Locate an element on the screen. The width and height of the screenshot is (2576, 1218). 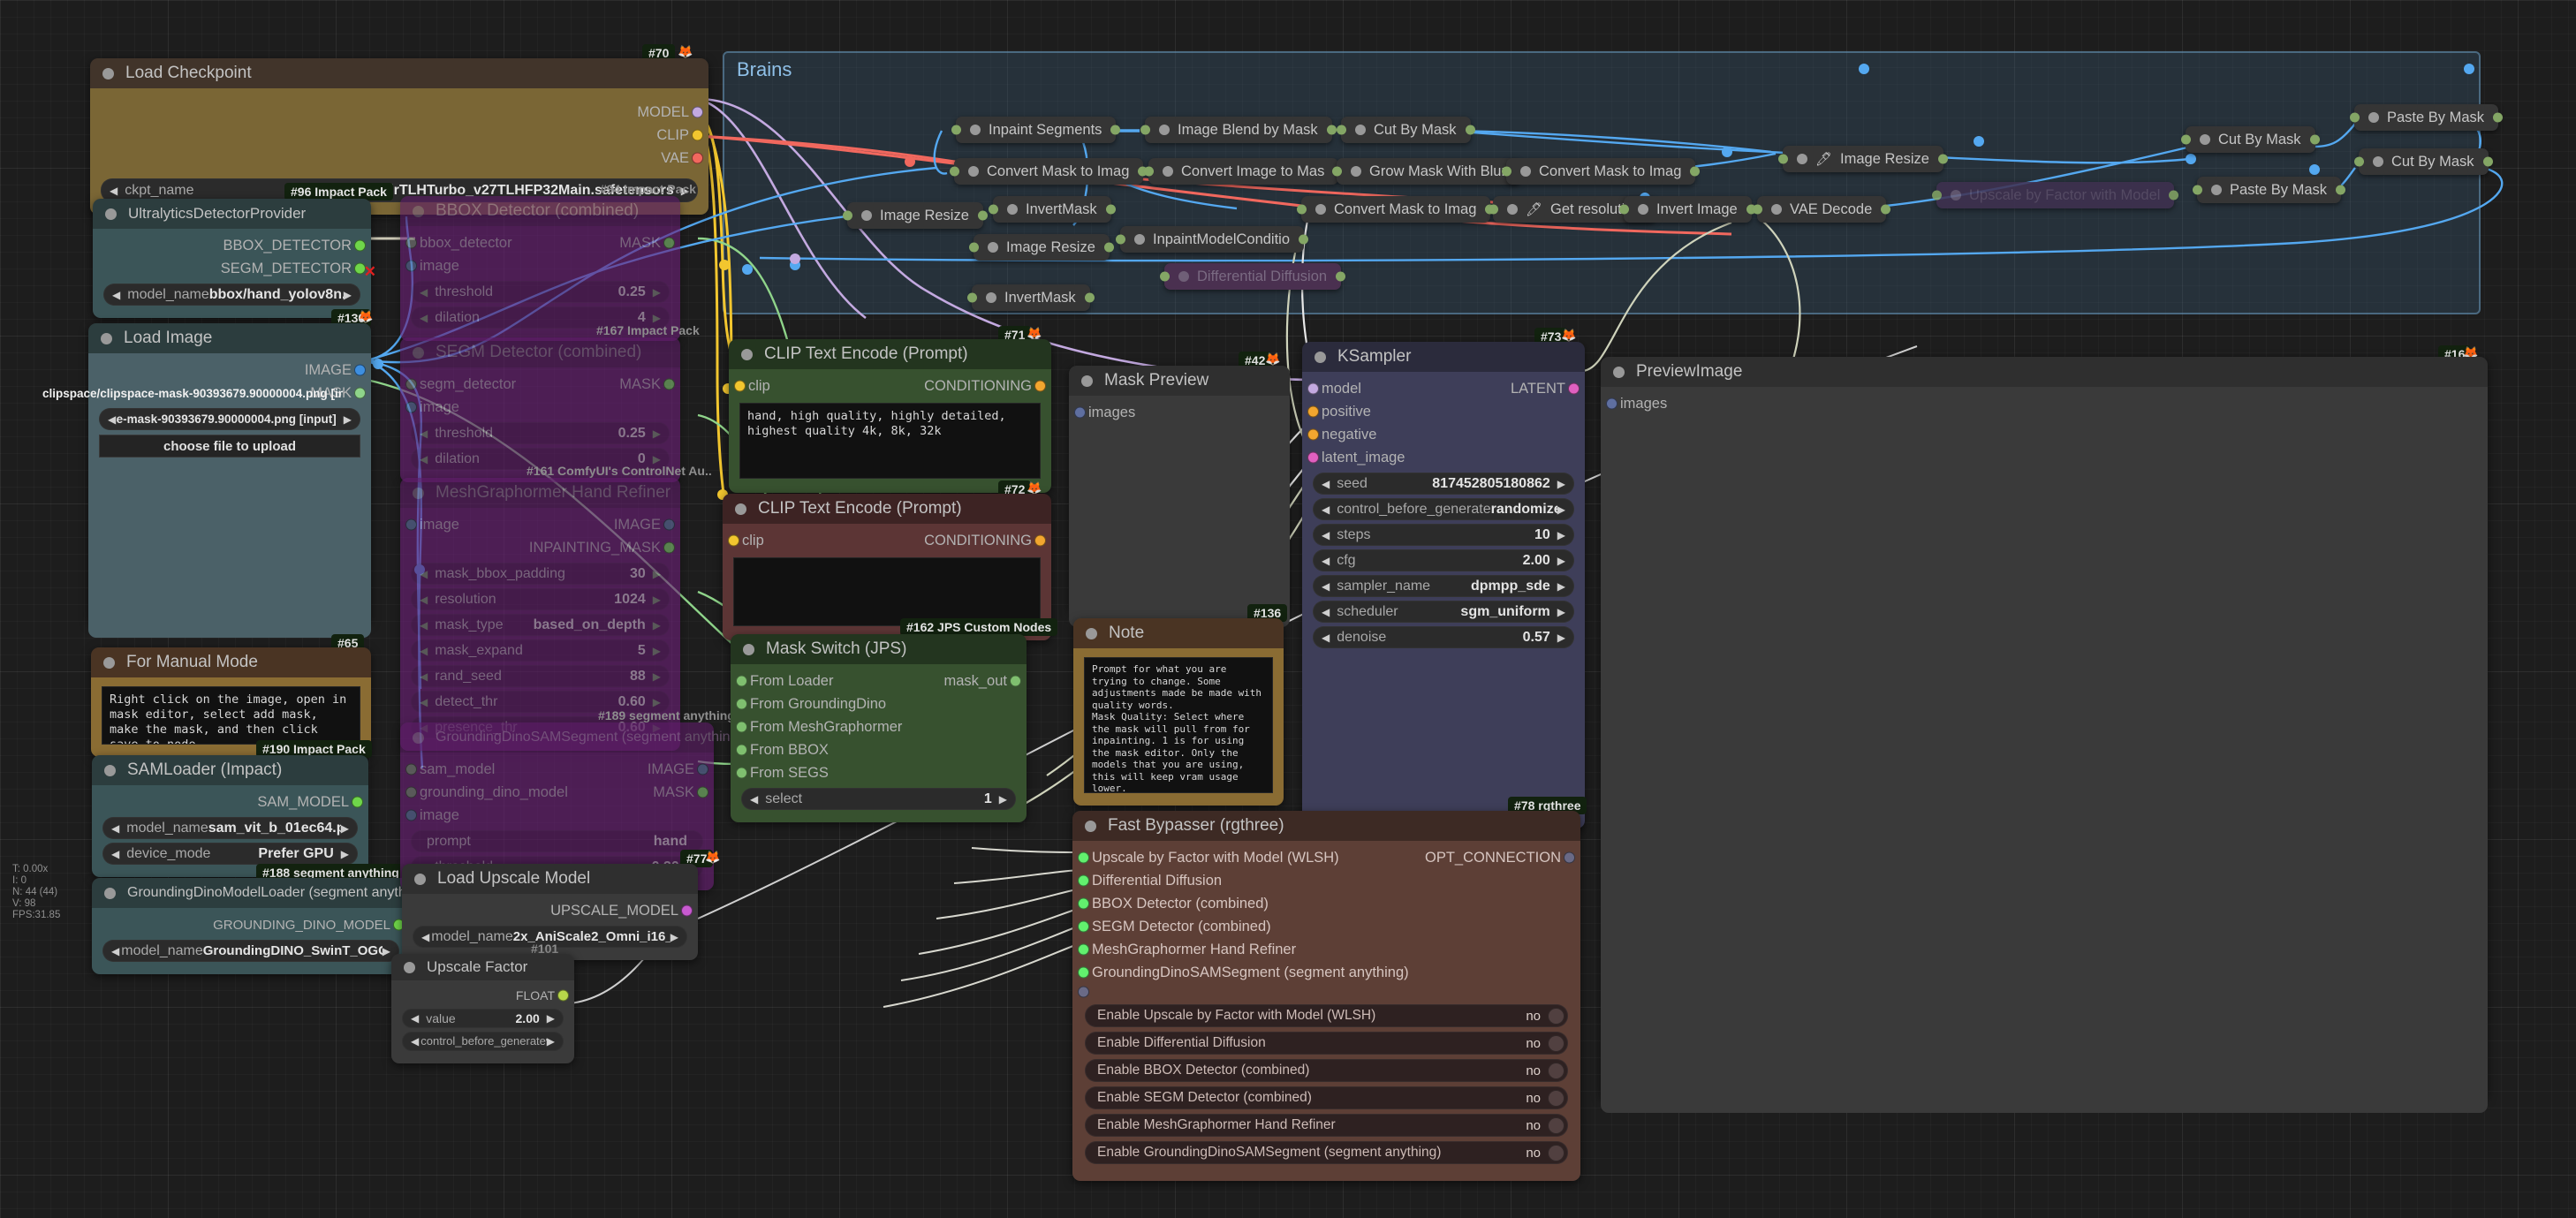
output-port-bbox-detector is located at coordinates (360, 246).